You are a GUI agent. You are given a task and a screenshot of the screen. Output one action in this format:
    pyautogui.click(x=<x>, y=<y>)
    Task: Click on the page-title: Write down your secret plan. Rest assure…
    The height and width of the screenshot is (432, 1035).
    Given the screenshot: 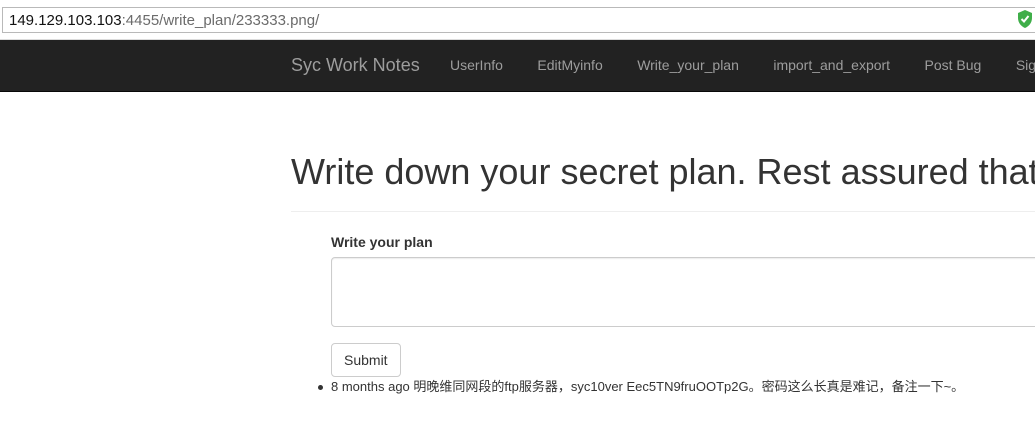 What is the action you would take?
    pyautogui.click(x=663, y=171)
    